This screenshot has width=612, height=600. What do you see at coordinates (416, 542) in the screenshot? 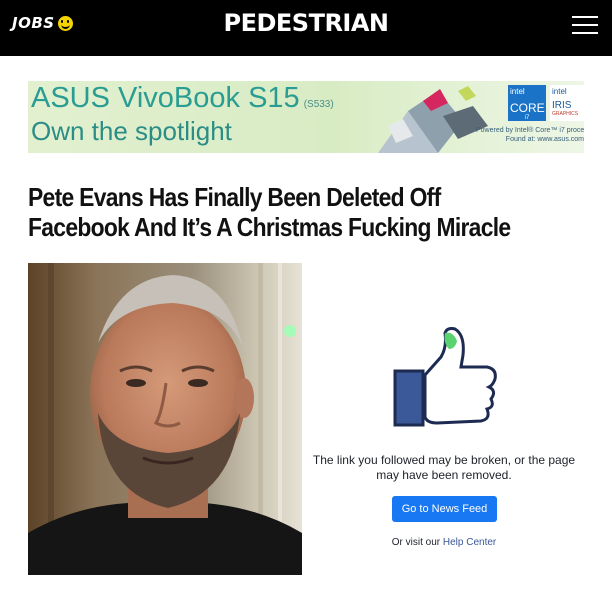
I see `or-visit-text: Or visit our` at bounding box center [416, 542].